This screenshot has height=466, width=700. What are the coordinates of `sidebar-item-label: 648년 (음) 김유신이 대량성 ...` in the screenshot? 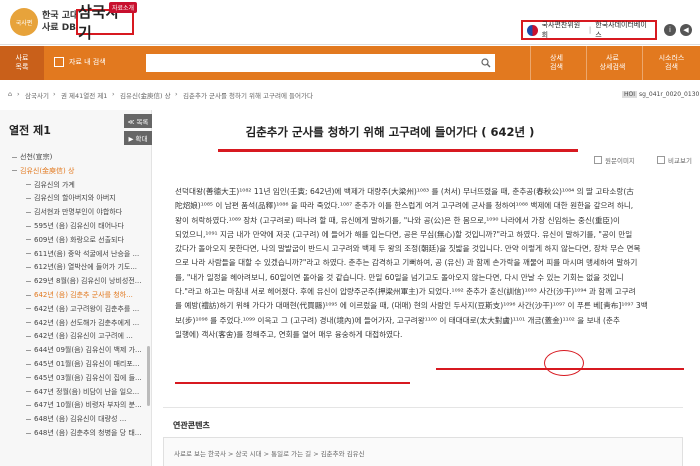 It's located at (80, 419).